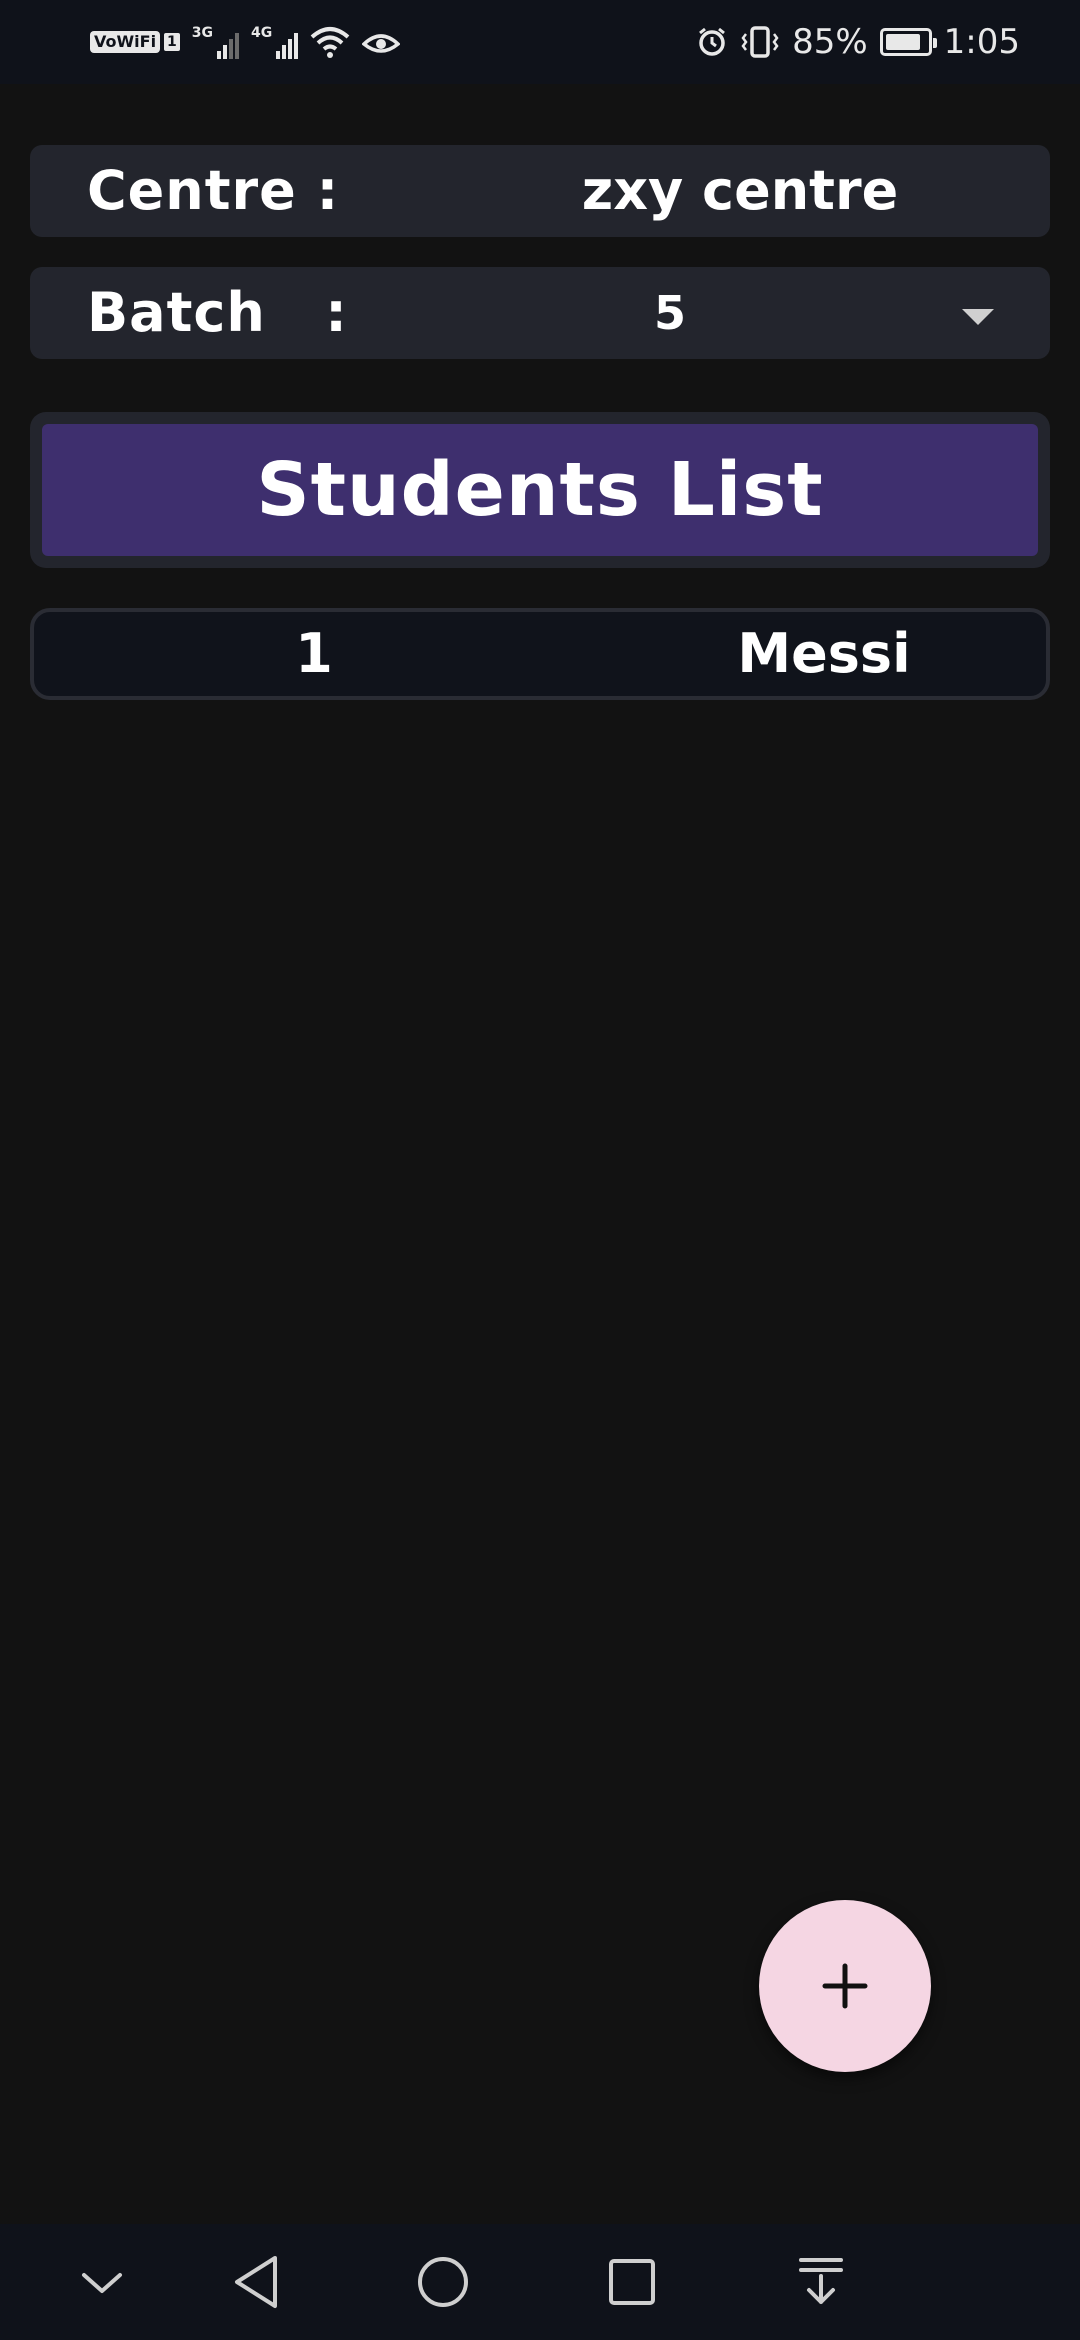 The height and width of the screenshot is (2340, 1080). I want to click on navigation-bar, so click(540, 2282).